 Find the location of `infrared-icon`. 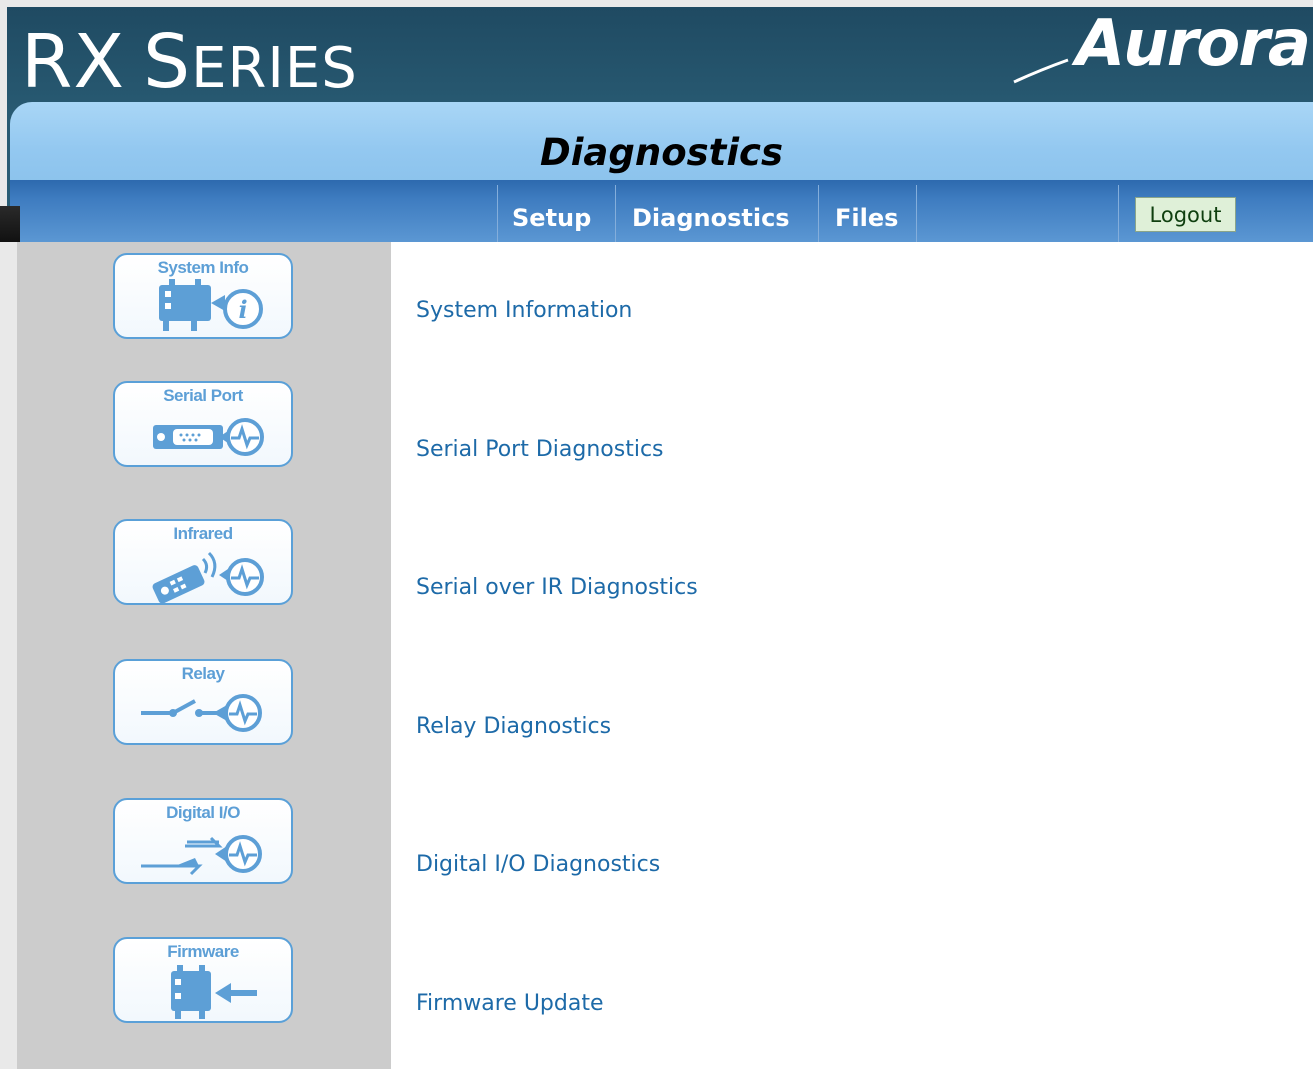

infrared-icon is located at coordinates (208, 577).